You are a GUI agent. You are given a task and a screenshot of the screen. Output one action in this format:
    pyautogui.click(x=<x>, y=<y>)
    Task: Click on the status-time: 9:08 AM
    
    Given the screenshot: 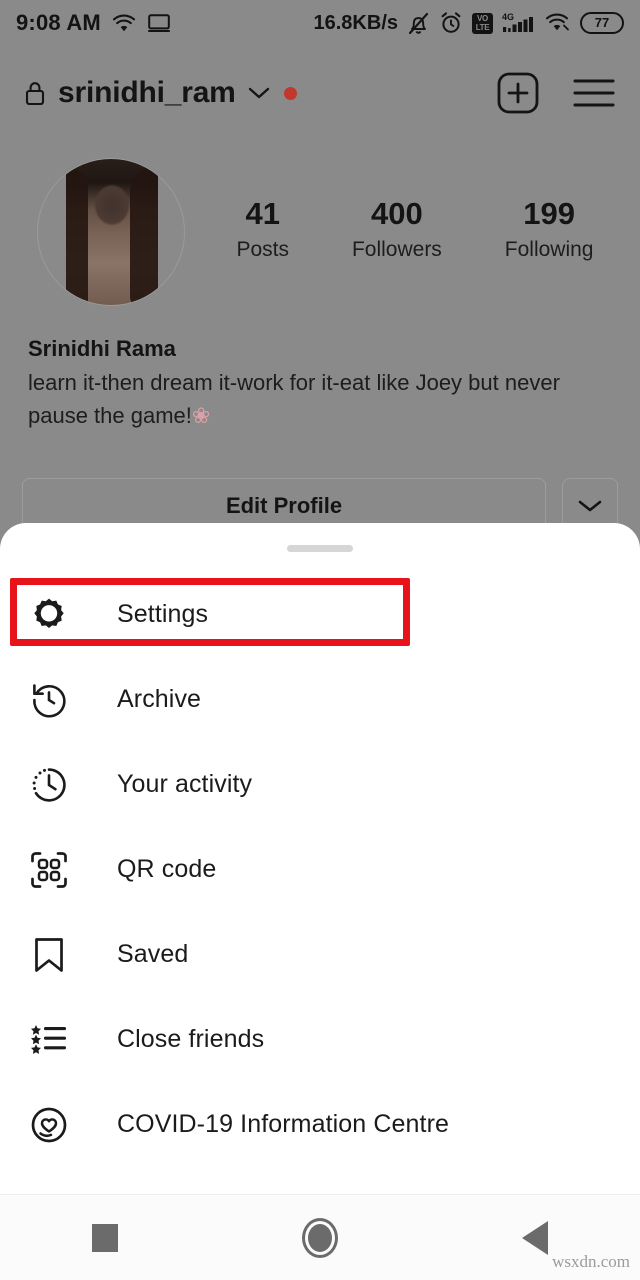 What is the action you would take?
    pyautogui.click(x=58, y=22)
    